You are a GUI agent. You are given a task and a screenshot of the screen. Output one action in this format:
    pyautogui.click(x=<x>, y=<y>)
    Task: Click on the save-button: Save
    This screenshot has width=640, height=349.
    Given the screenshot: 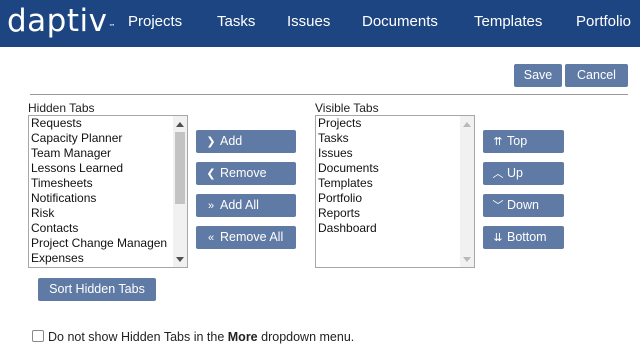 What is the action you would take?
    pyautogui.click(x=538, y=75)
    